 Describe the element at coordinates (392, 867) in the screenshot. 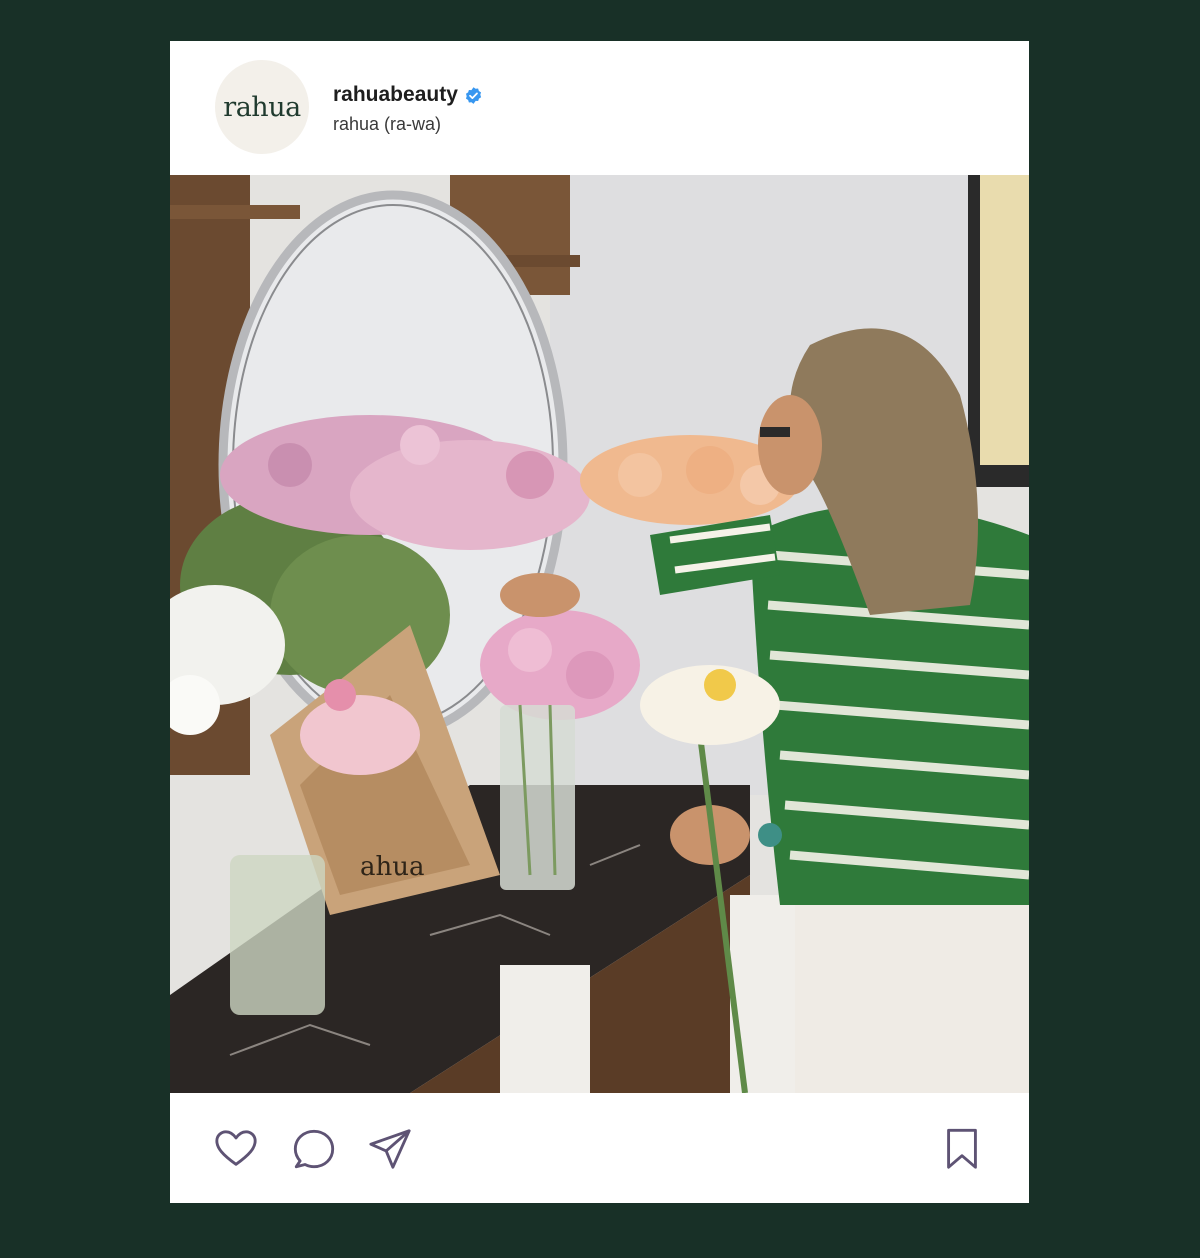

I see `bag-print-text: ahua` at that location.